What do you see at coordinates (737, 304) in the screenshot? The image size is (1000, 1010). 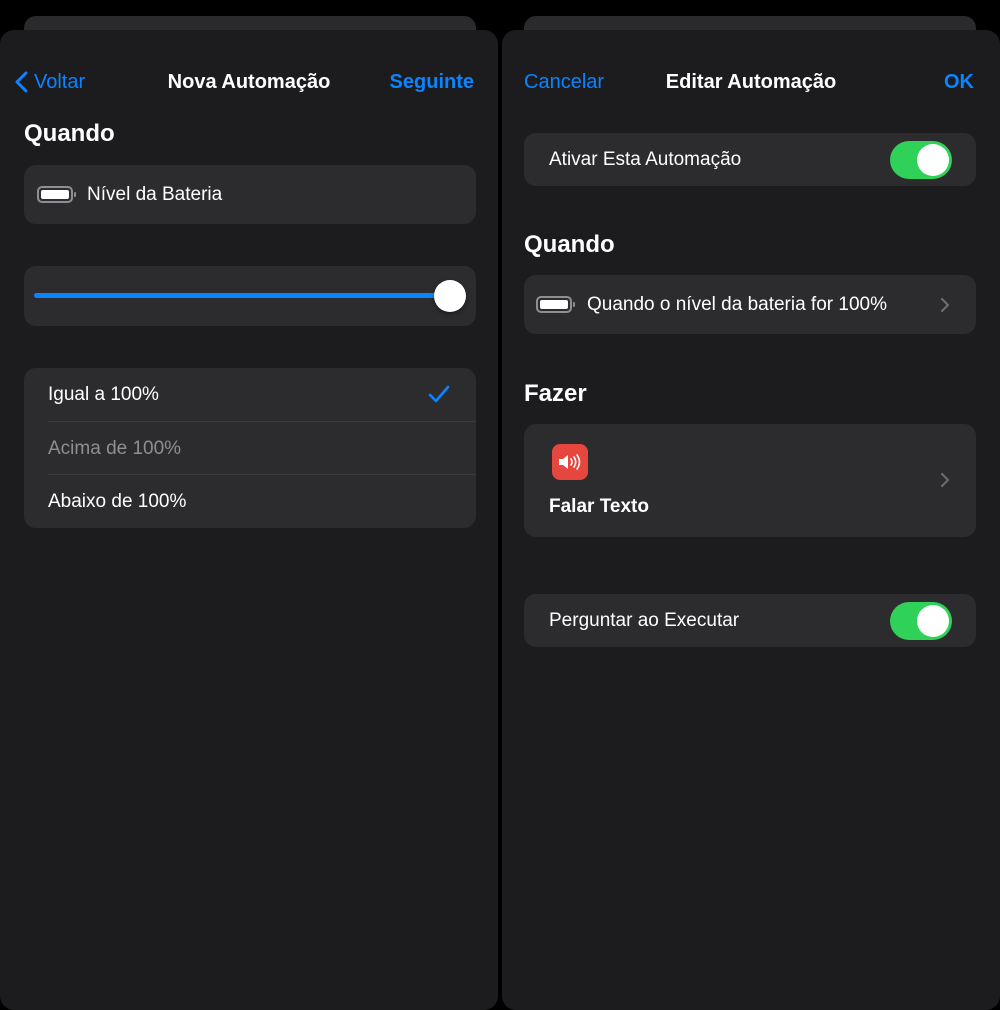 I see `trigger-summary-label: Quando o nível da bateria for 100%` at bounding box center [737, 304].